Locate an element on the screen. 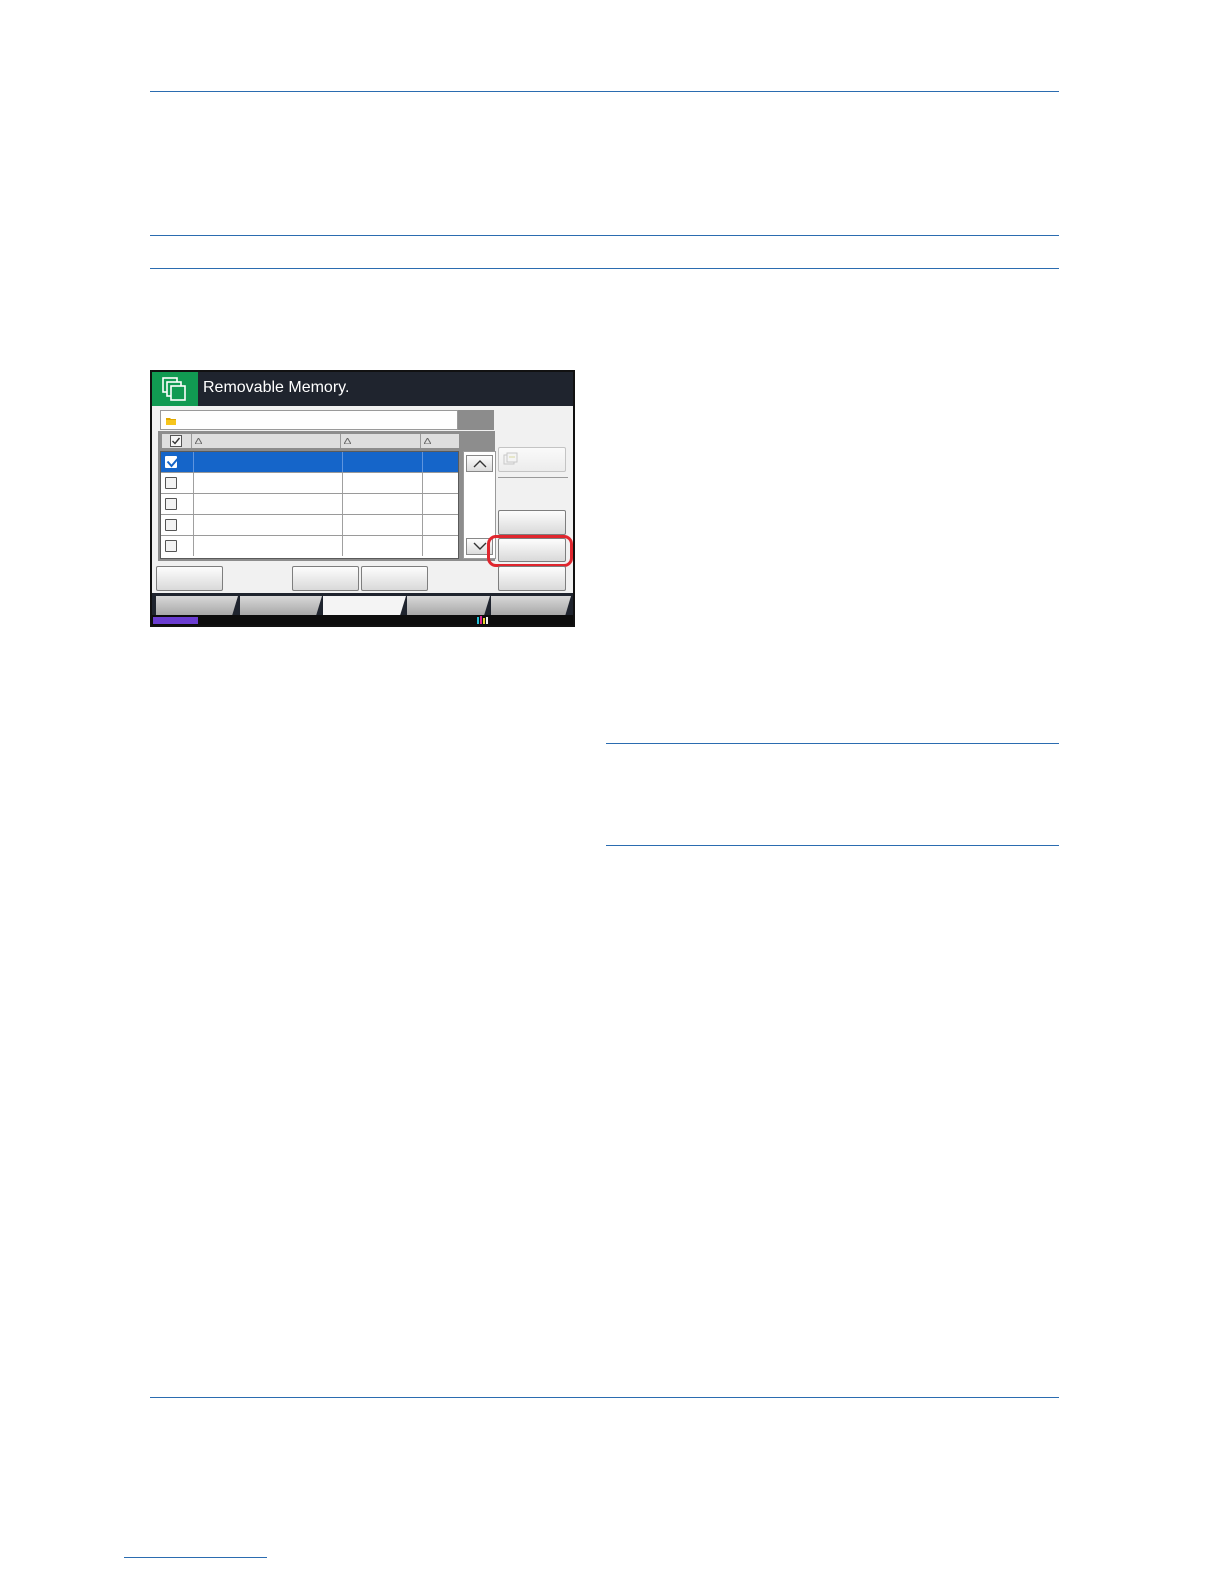 The height and width of the screenshot is (1584, 1224). footer-link-underline is located at coordinates (195, 1557).